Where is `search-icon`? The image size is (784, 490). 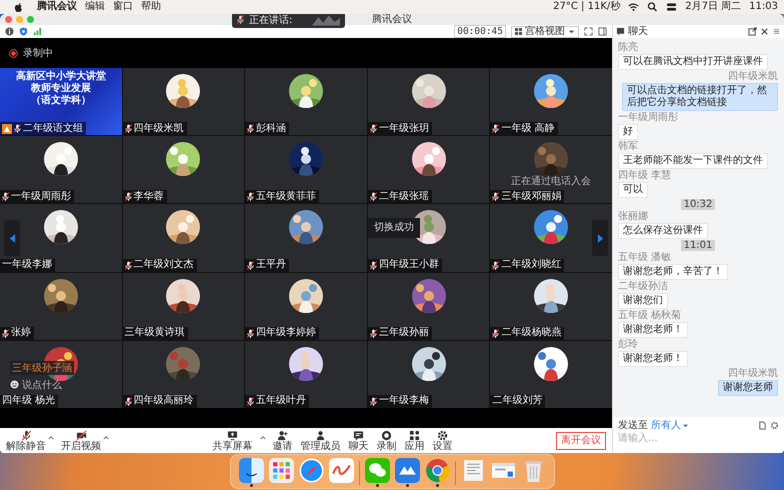
search-icon is located at coordinates (652, 7).